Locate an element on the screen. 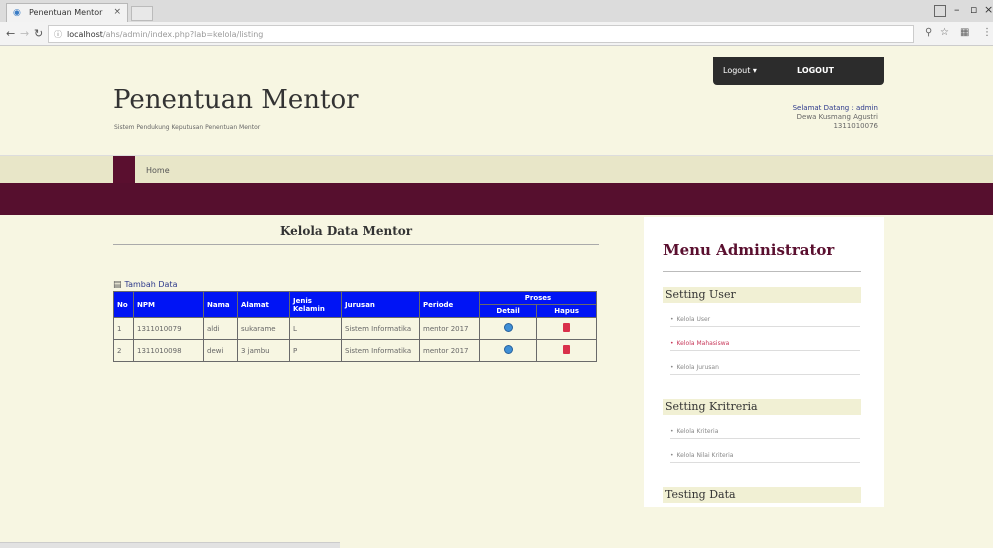 Image resolution: width=993 pixels, height=548 pixels. browser-tab: ◉ Penentuan Mentor × is located at coordinates (67, 12).